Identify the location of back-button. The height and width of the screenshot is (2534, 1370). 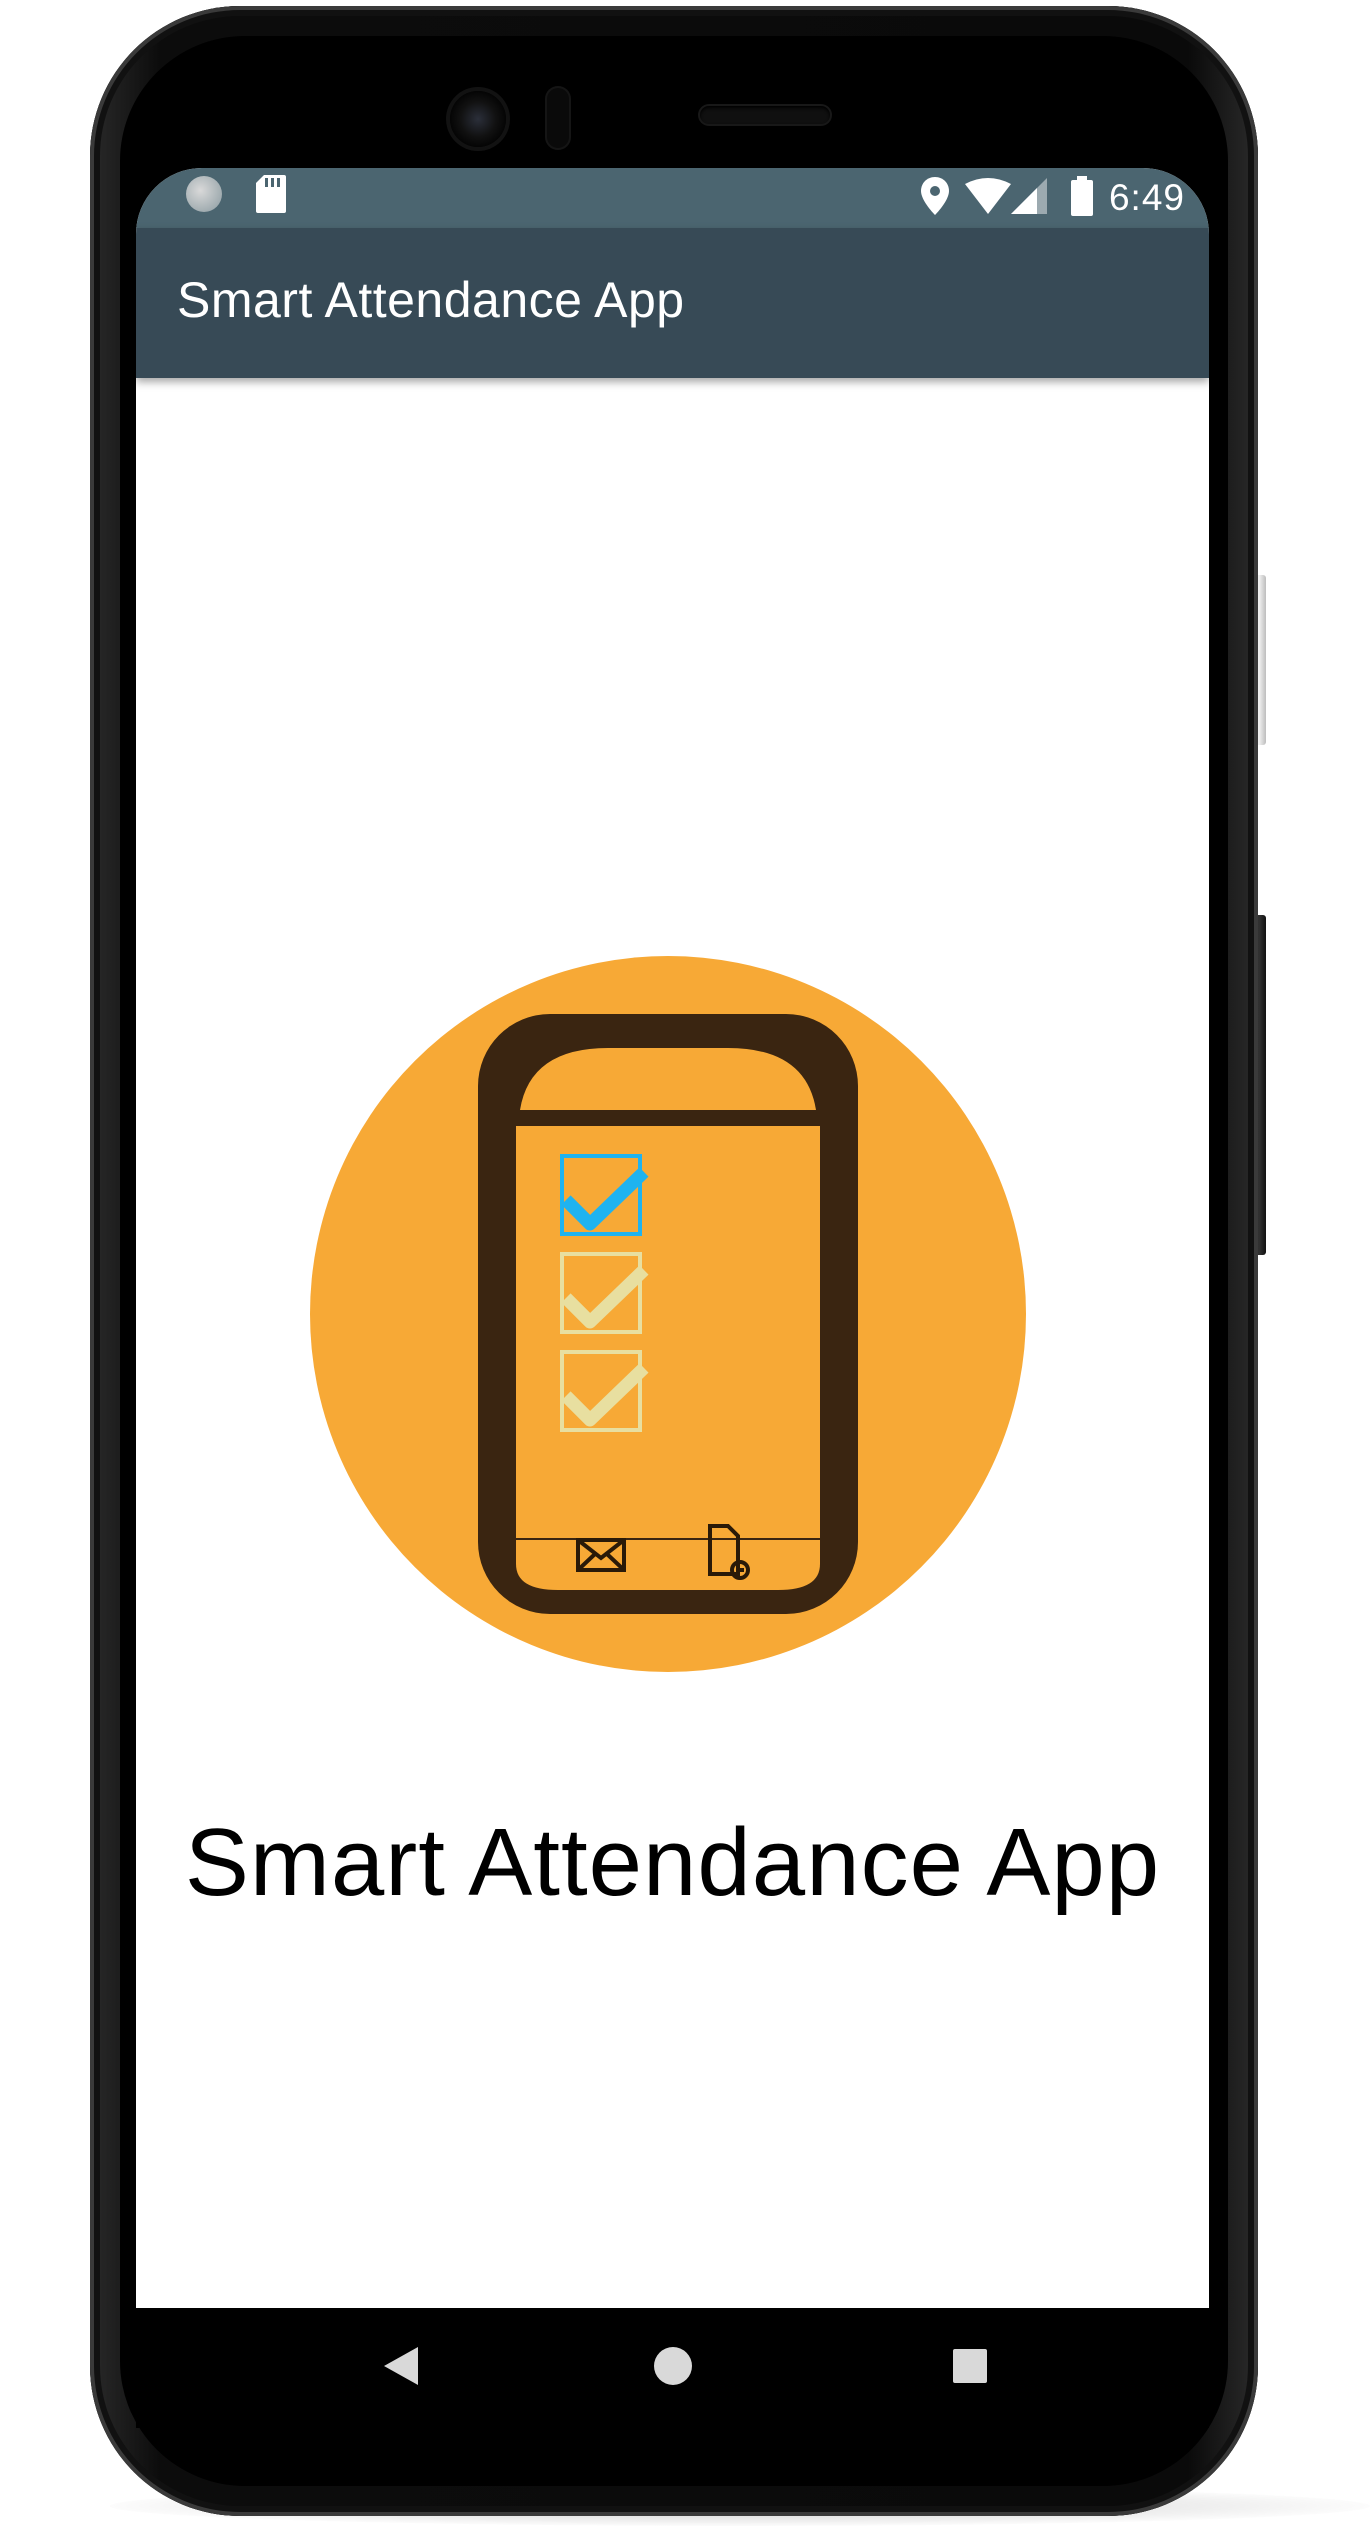
(401, 2368).